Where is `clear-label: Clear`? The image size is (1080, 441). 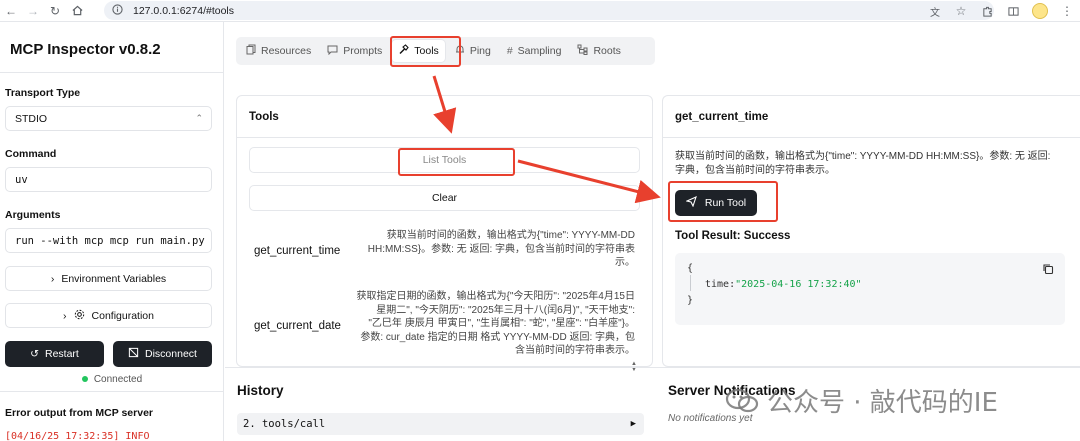 clear-label: Clear is located at coordinates (444, 198).